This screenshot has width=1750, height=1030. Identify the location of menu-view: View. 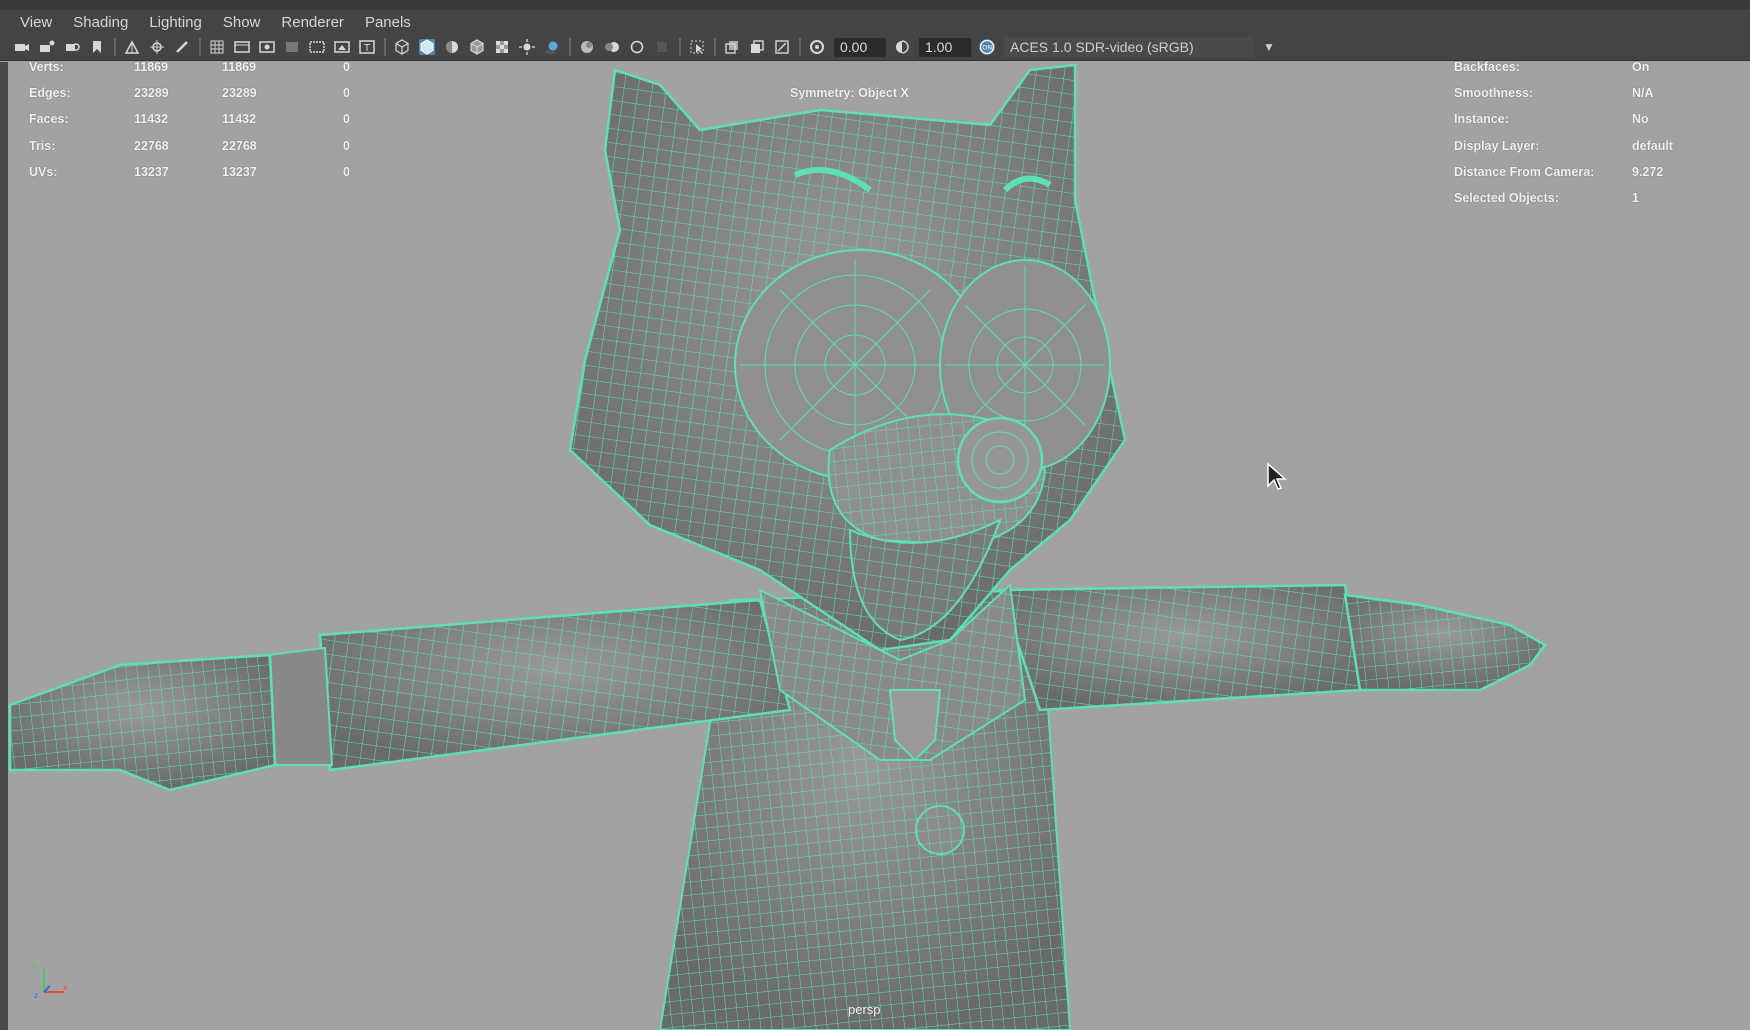
(36, 22).